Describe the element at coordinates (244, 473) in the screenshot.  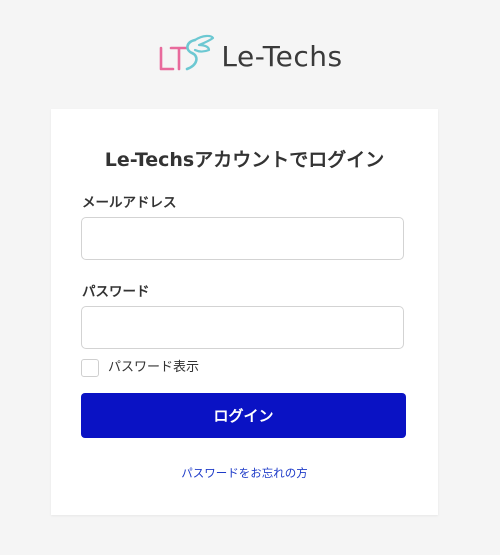
I see `forgot-password-link: パスワードをお忘れの方` at that location.